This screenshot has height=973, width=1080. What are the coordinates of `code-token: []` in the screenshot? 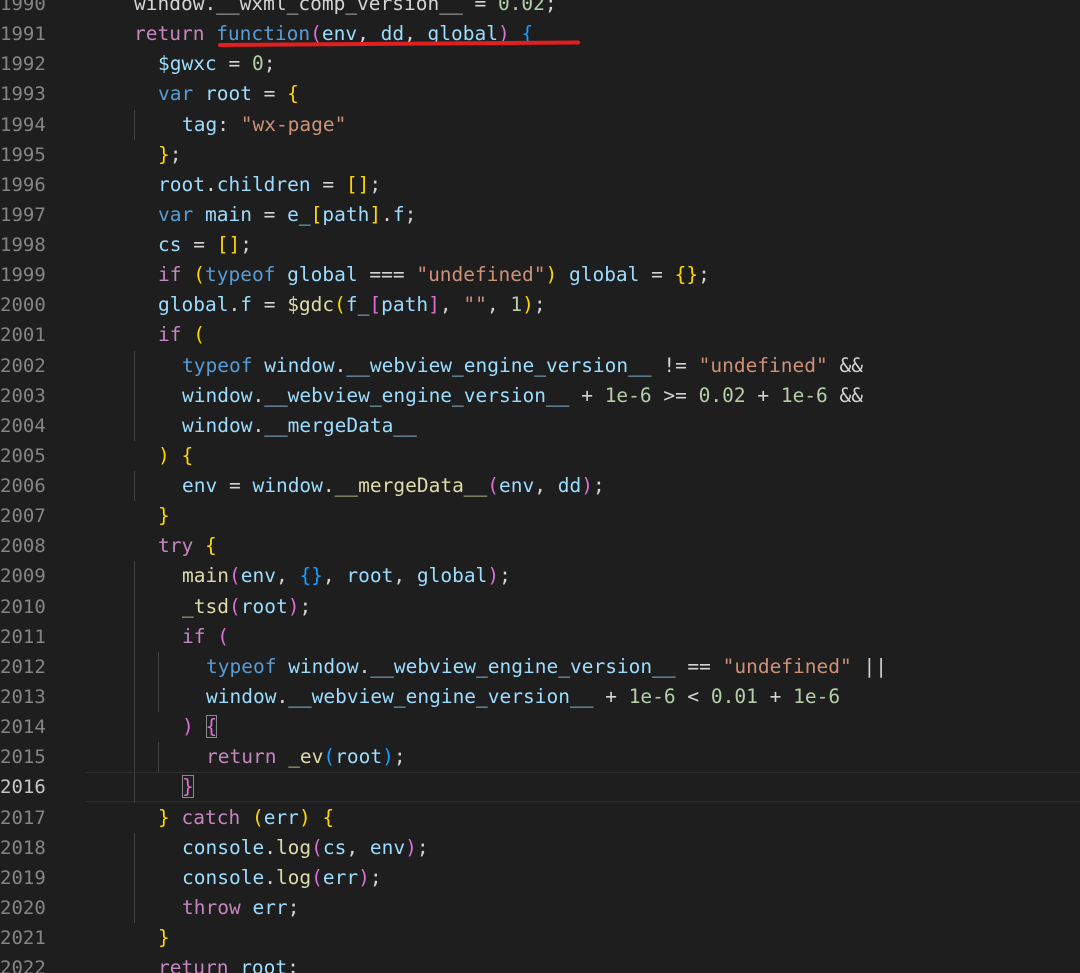 It's located at (228, 245).